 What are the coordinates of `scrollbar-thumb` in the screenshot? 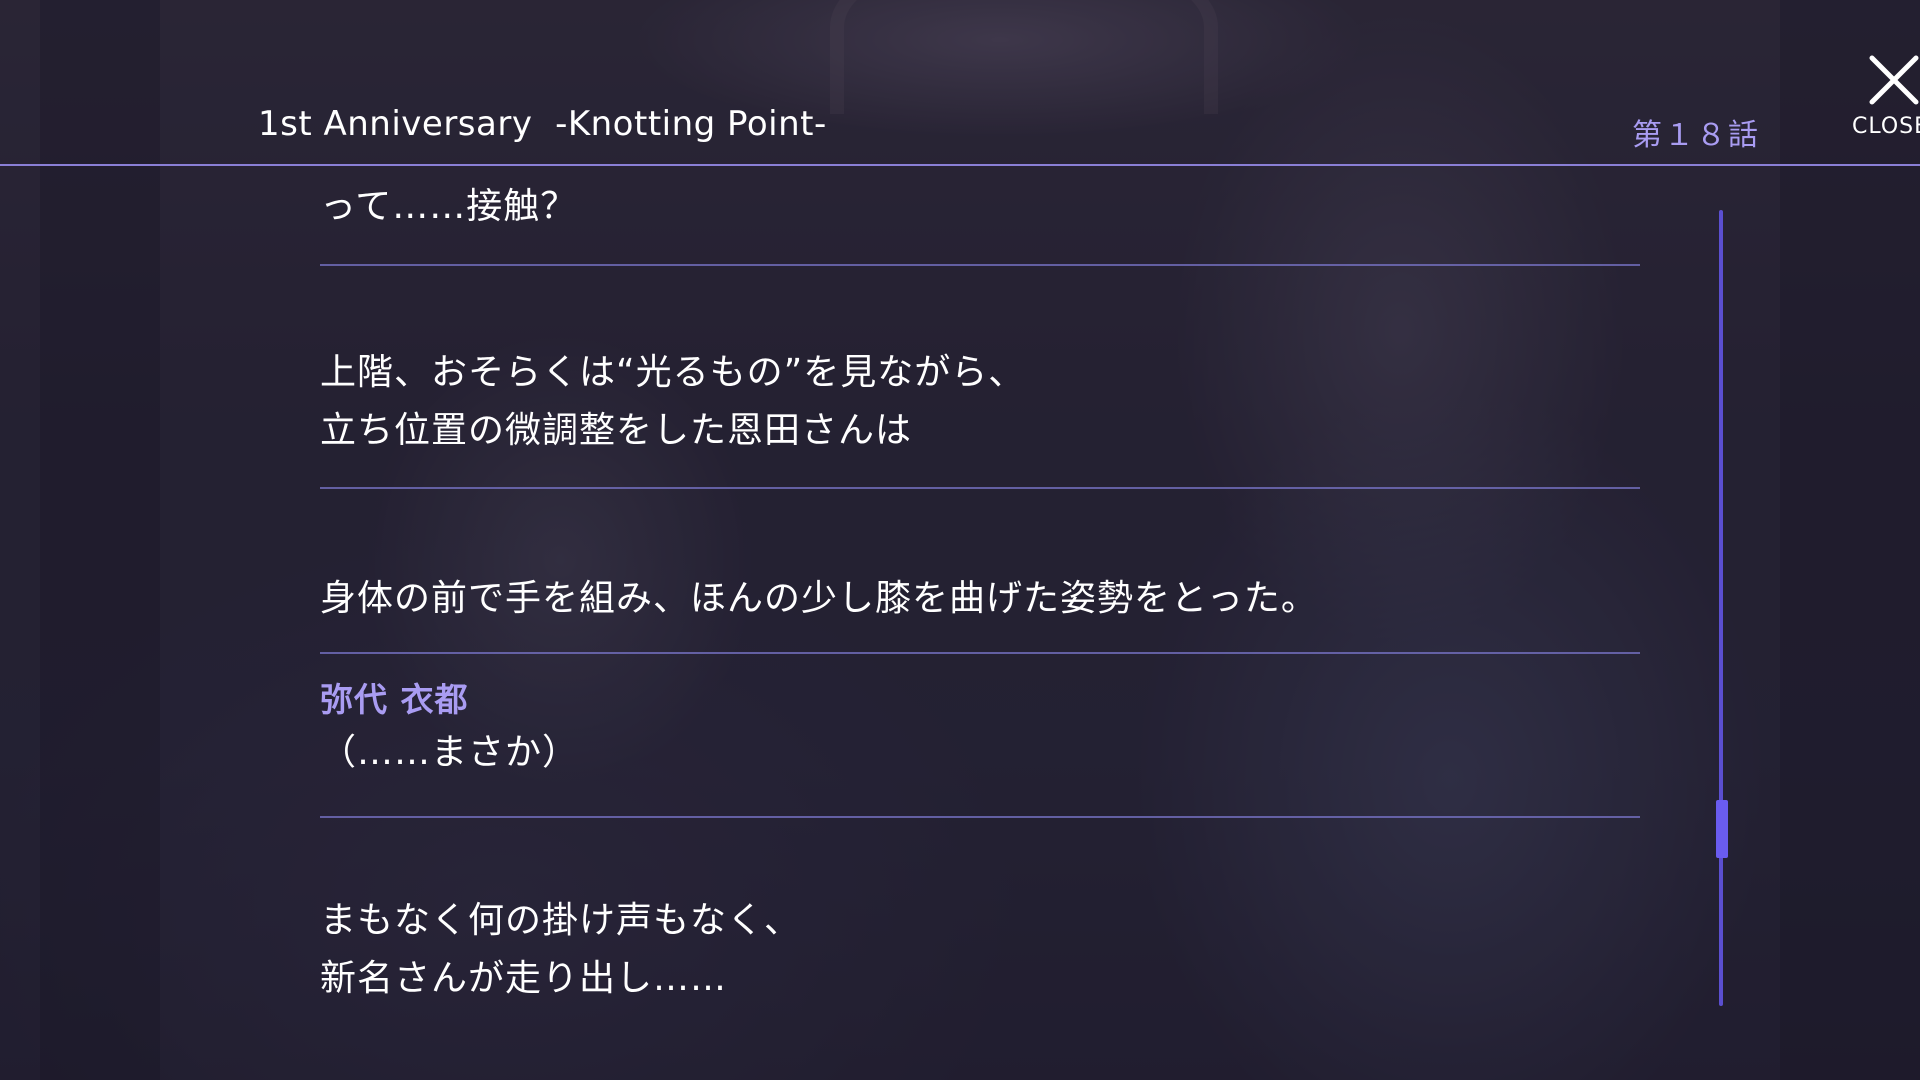 It's located at (1722, 829).